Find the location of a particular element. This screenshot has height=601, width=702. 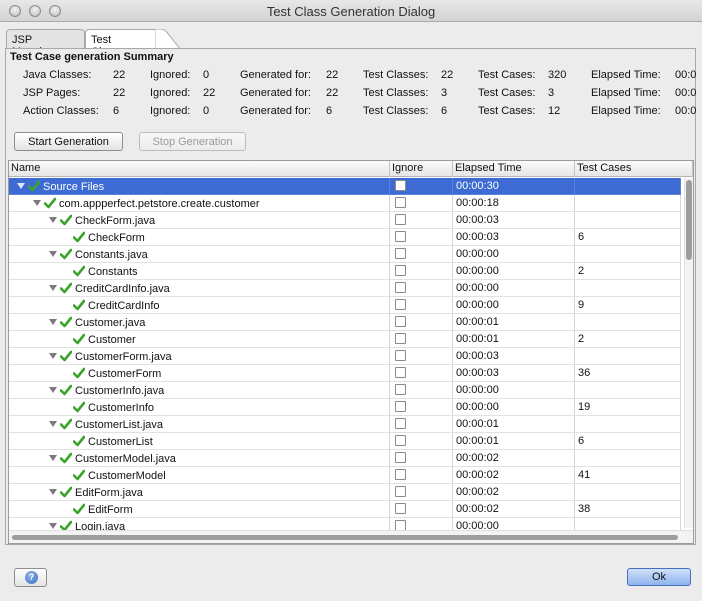

tab-jsp-mappings: JSP Mappings is located at coordinates (45, 43).